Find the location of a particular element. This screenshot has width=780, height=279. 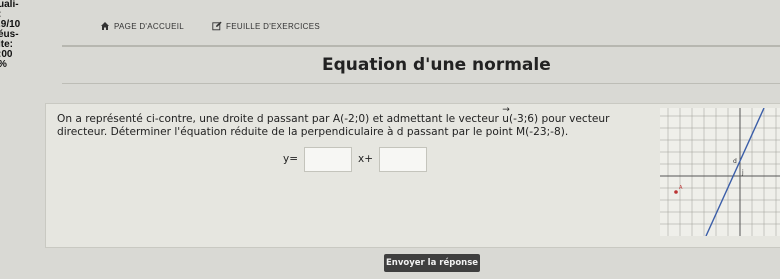

graph-label-d: d is located at coordinates (735, 161).